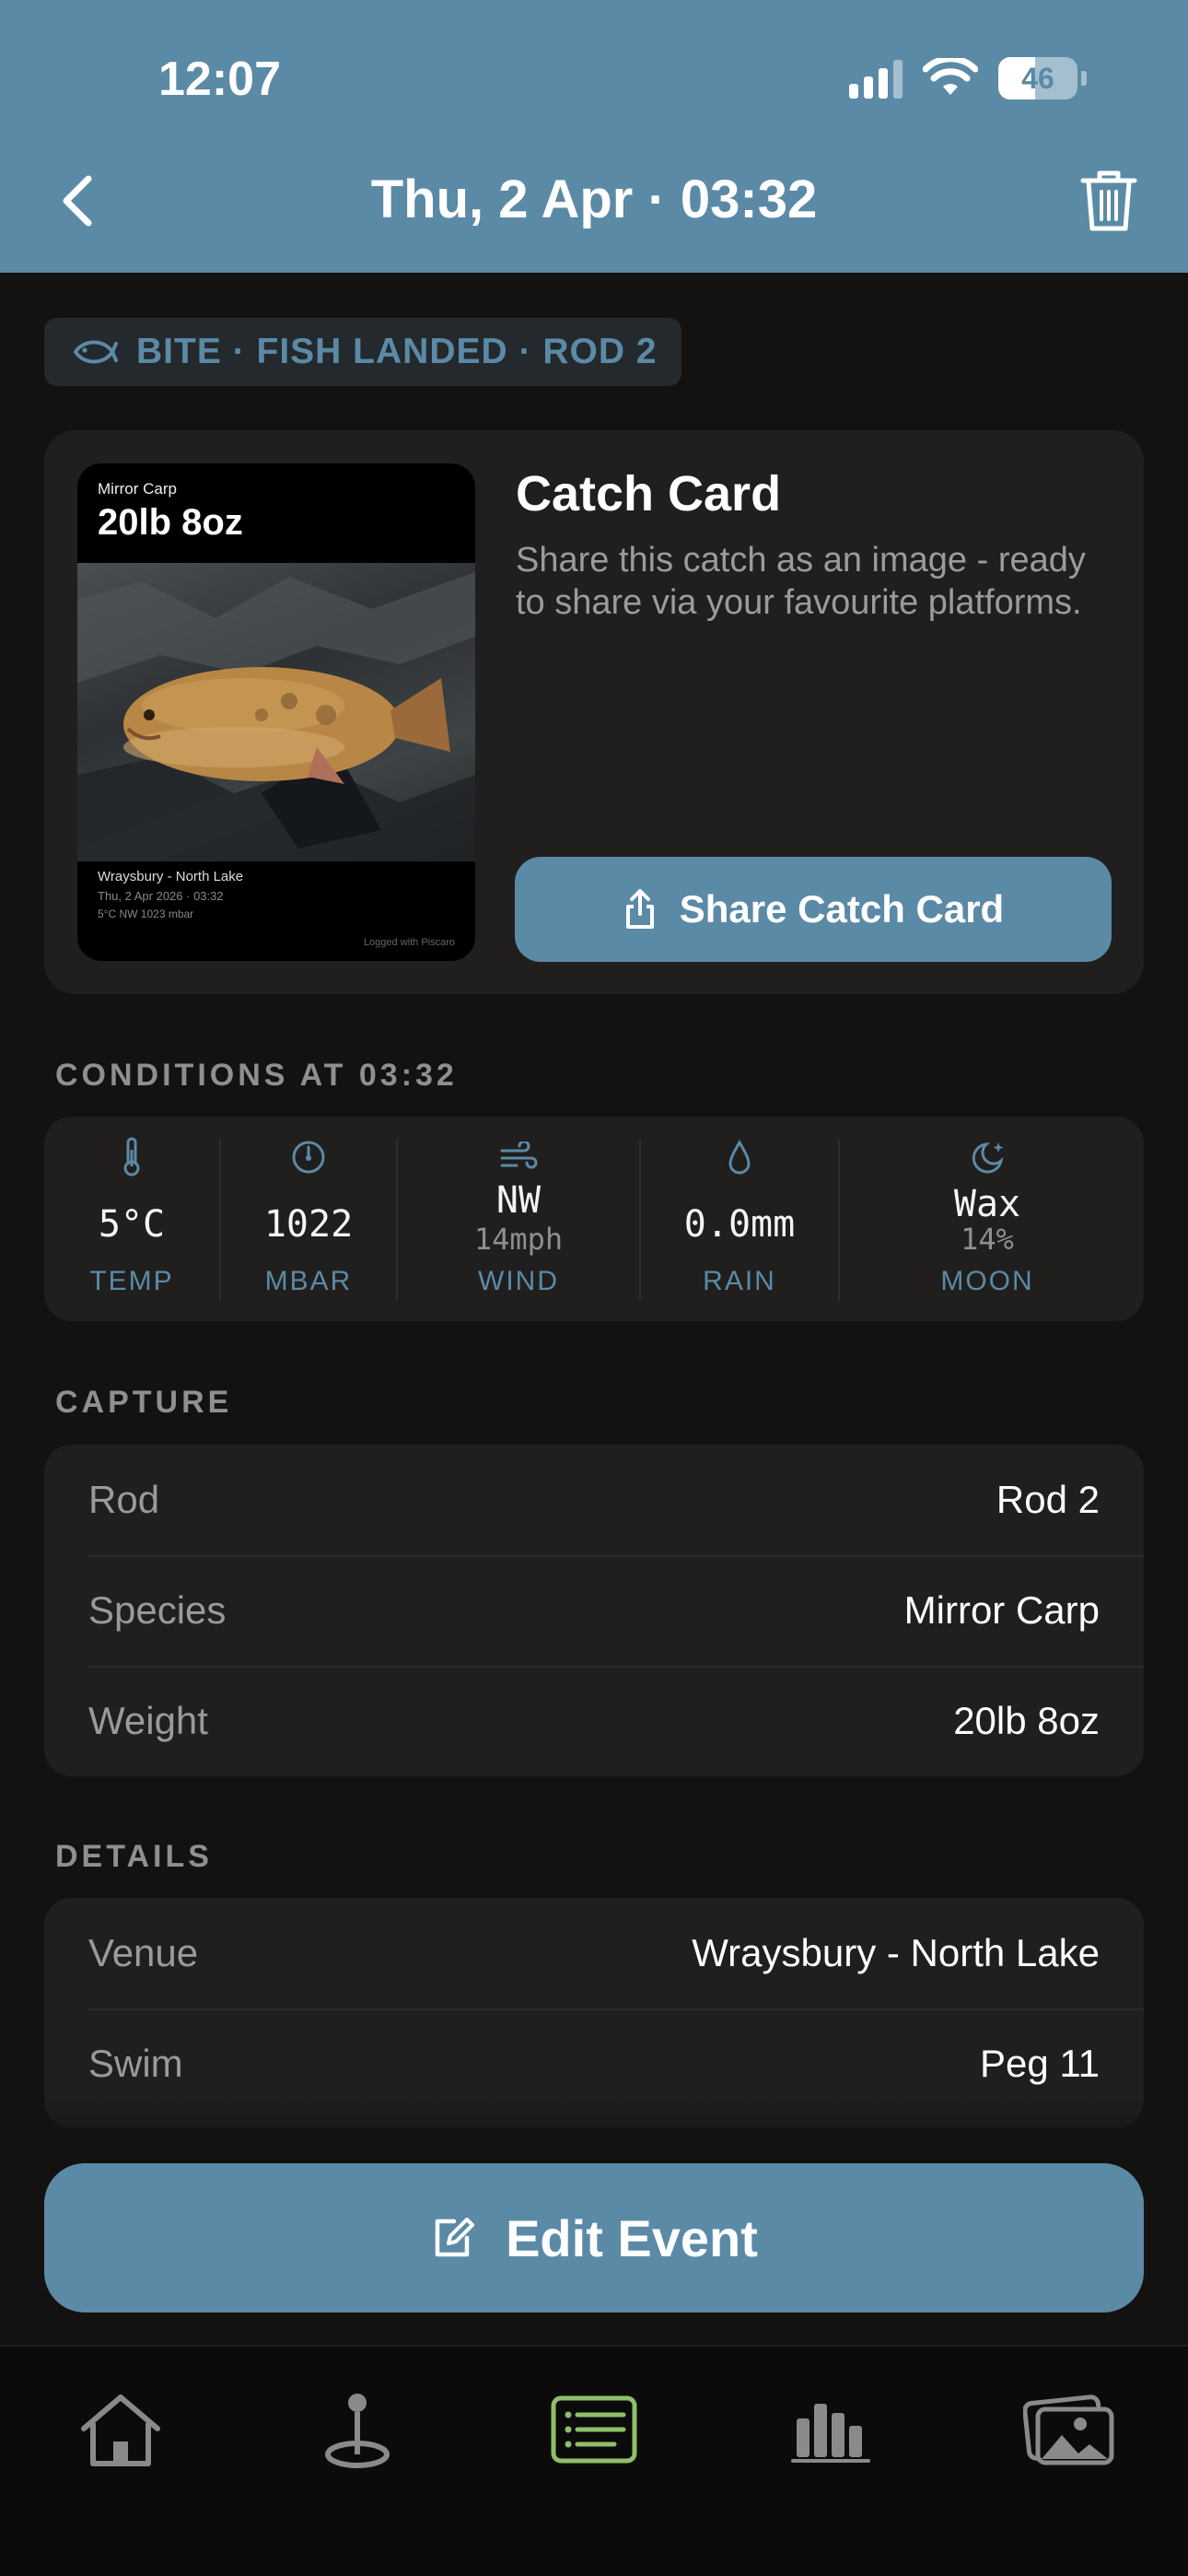  What do you see at coordinates (146, 913) in the screenshot?
I see `preview-conditions: 5°C NW 1023 mbar` at bounding box center [146, 913].